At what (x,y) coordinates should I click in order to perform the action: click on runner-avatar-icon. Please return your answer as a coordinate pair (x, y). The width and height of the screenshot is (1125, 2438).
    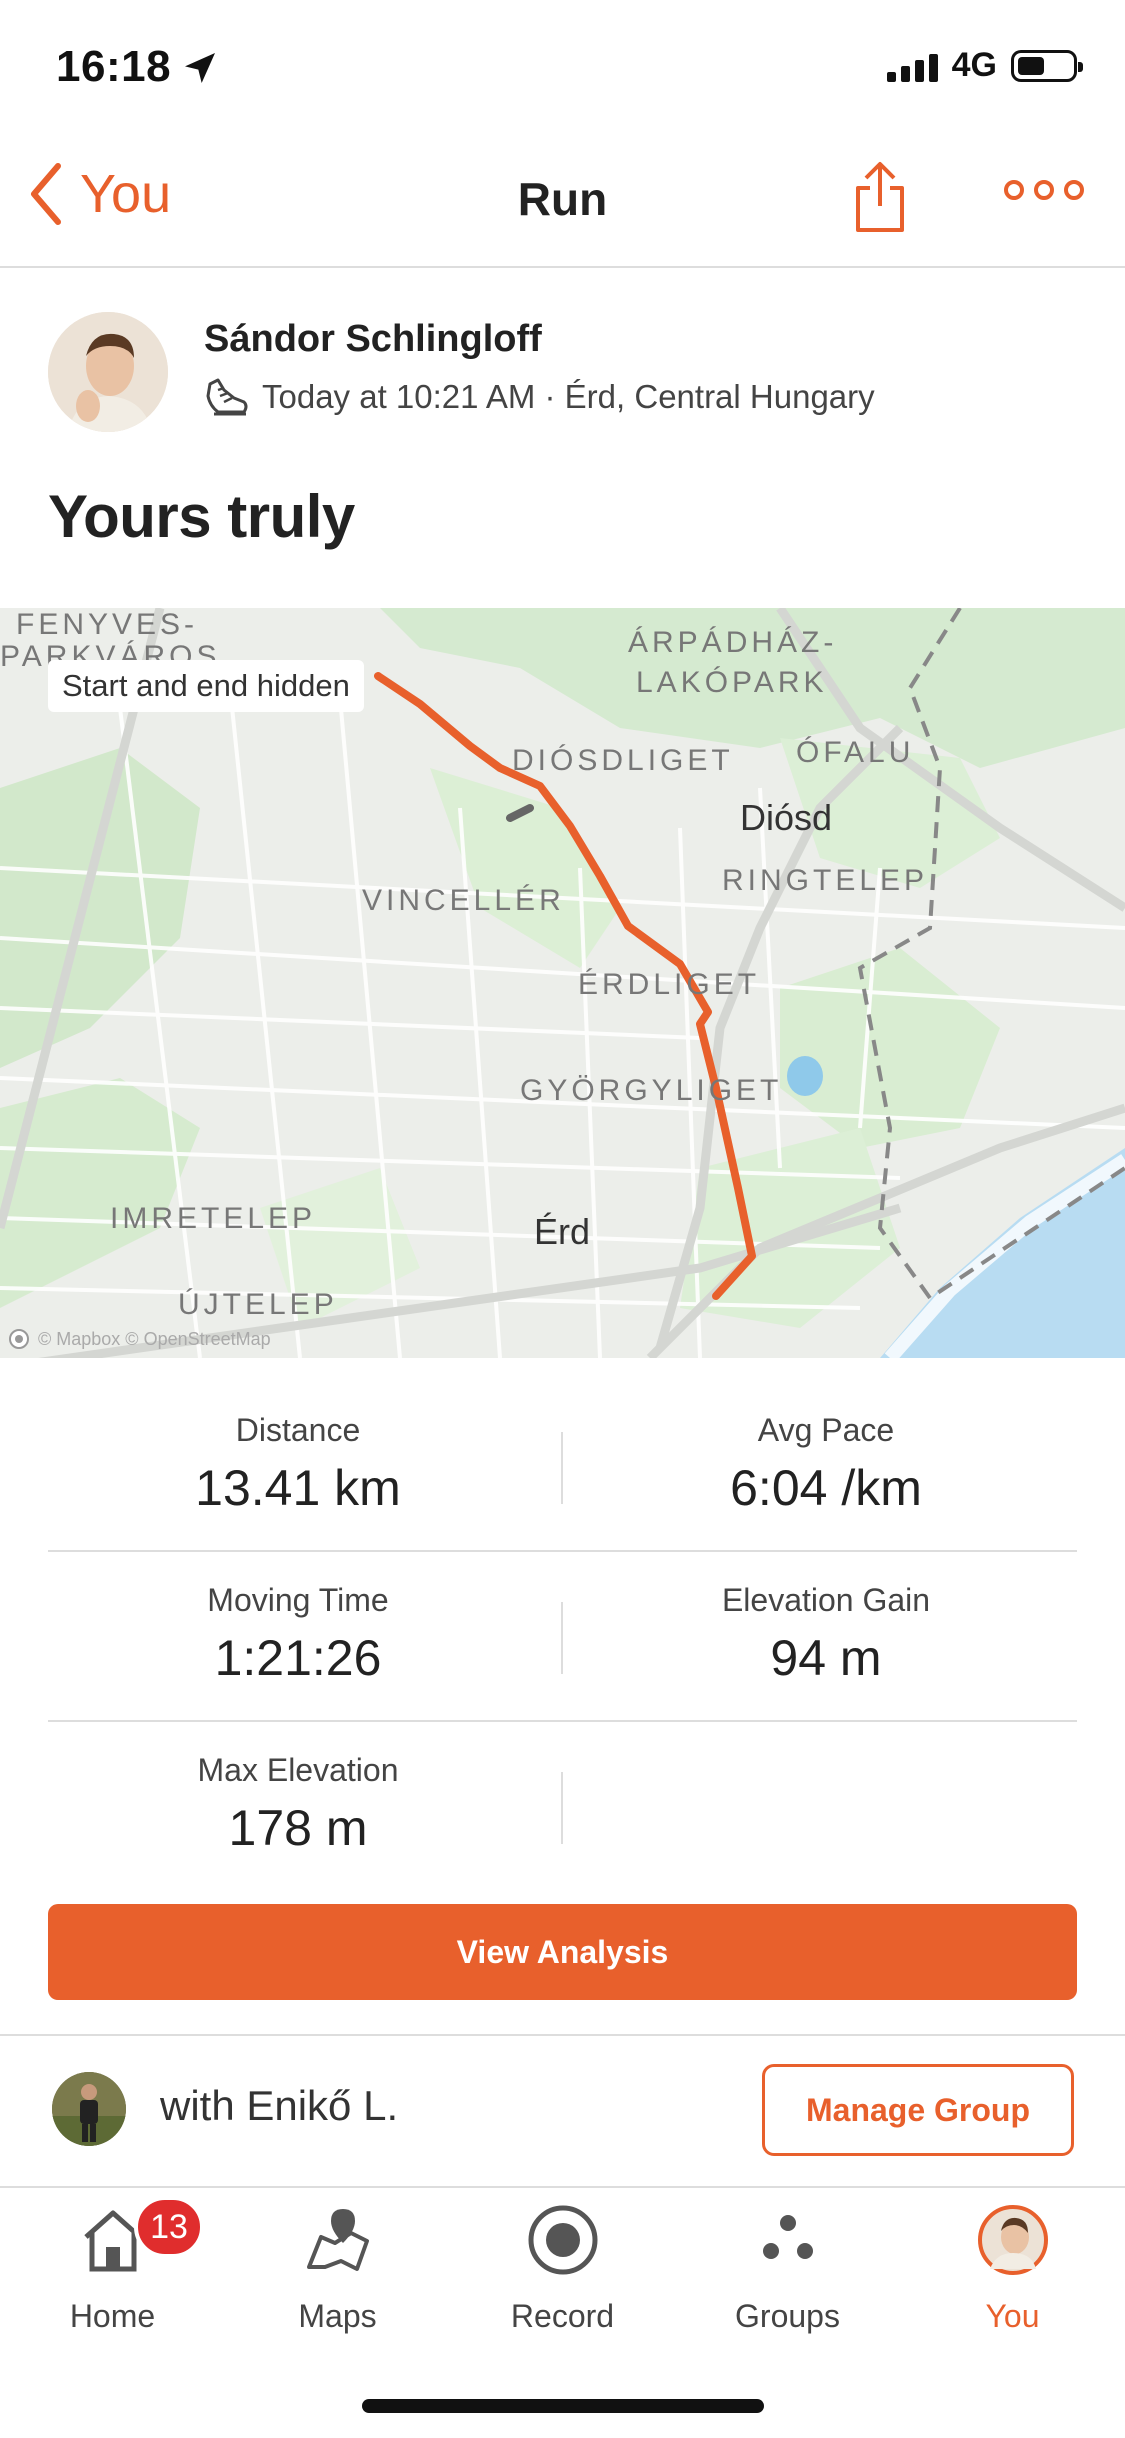
    Looking at the image, I should click on (89, 2109).